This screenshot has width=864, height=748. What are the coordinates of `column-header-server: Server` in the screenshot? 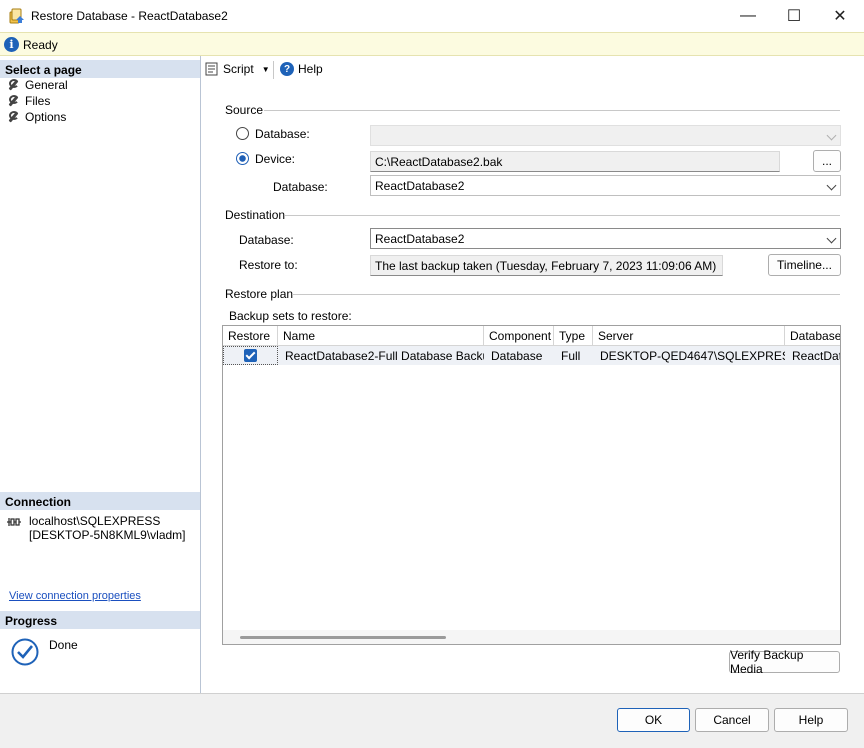 It's located at (689, 336).